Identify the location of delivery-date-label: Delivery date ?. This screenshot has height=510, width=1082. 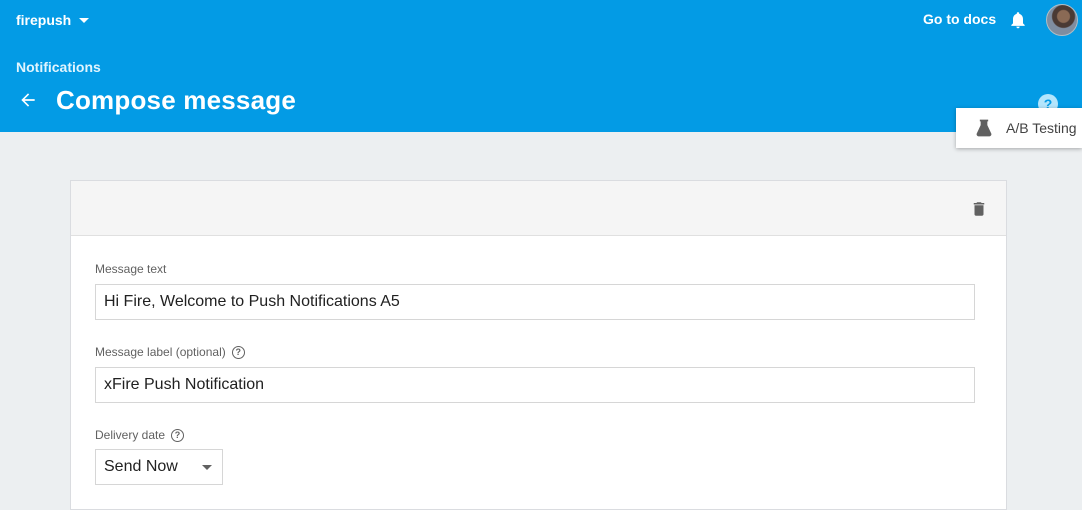
(140, 435).